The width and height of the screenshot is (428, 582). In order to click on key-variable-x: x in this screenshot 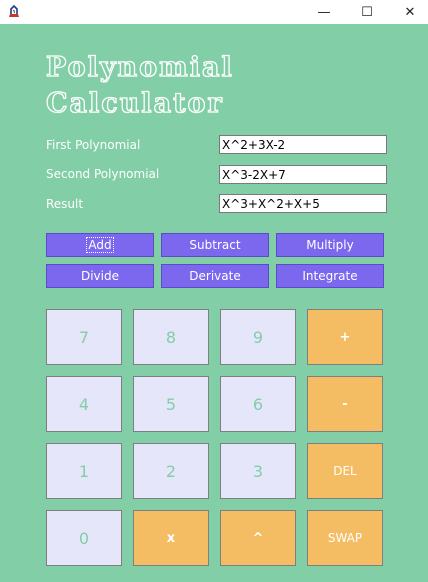, I will do `click(171, 538)`.